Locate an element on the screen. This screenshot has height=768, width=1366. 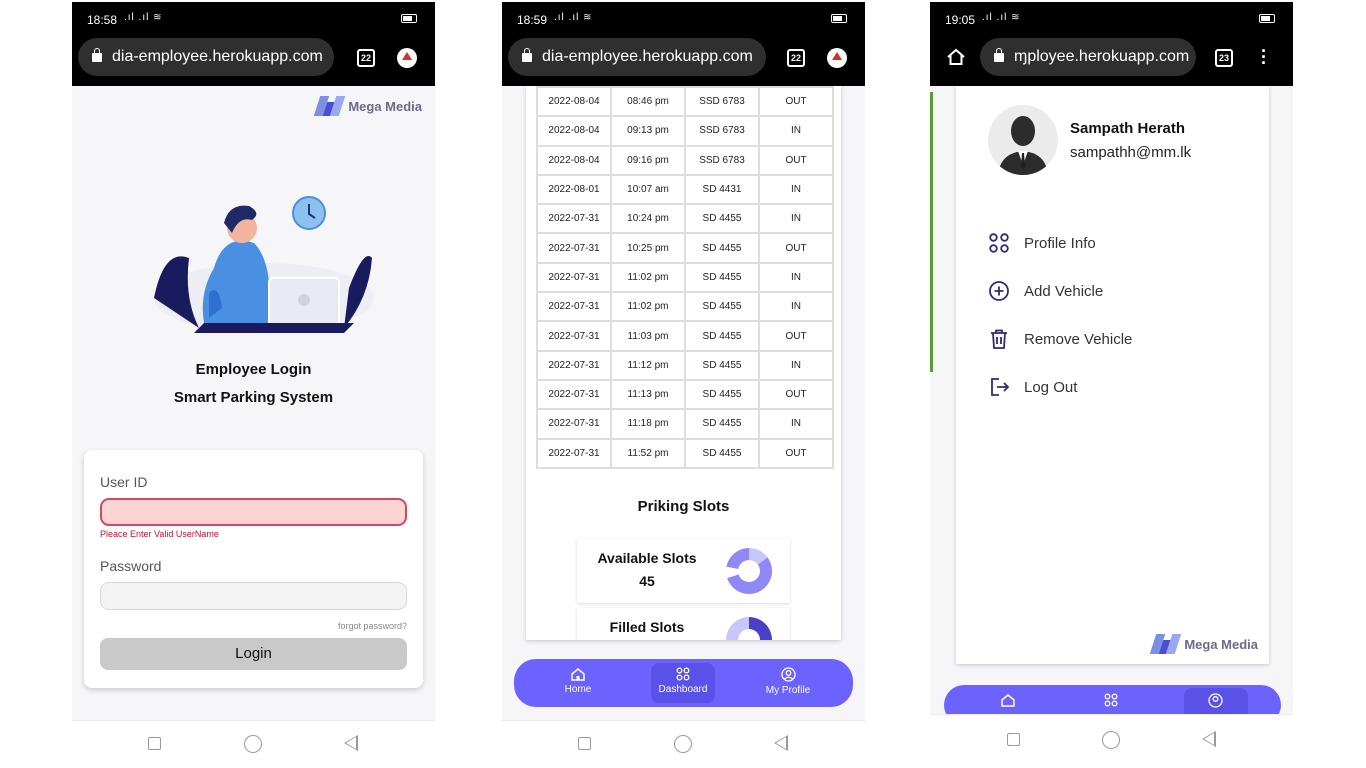
menu-log-out-label: Log Out is located at coordinates (1051, 387).